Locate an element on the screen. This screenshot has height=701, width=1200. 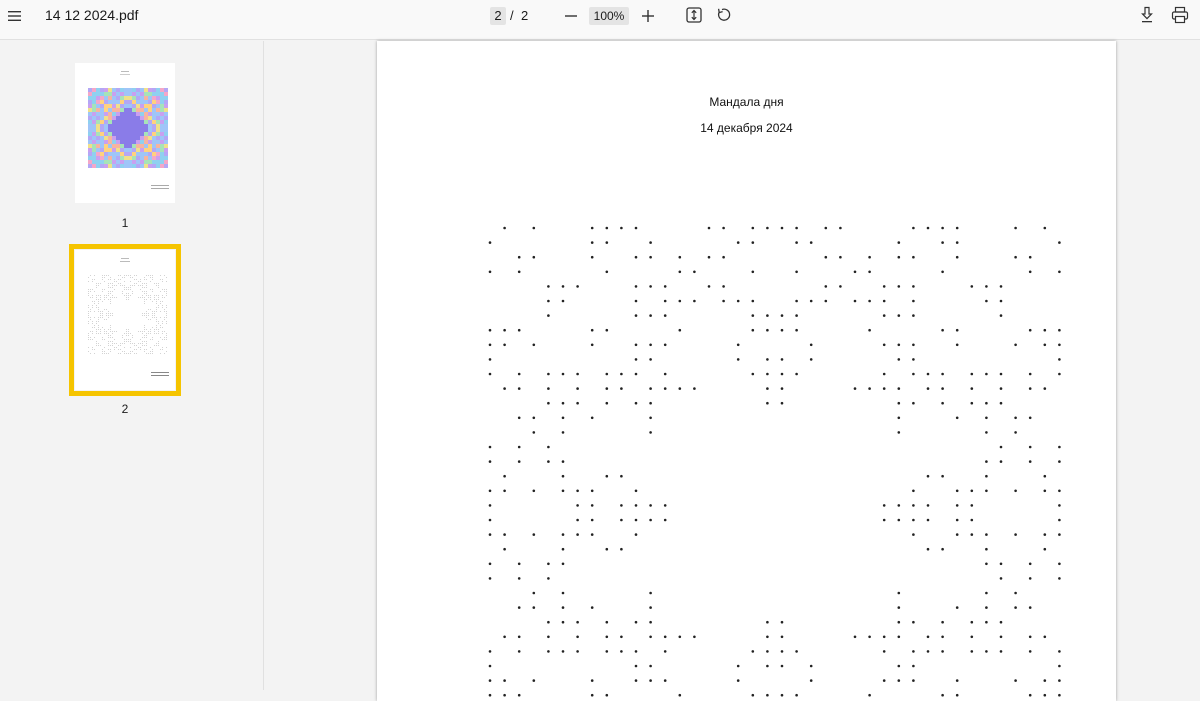
thumbnail-label-1: 1 is located at coordinates (125, 223).